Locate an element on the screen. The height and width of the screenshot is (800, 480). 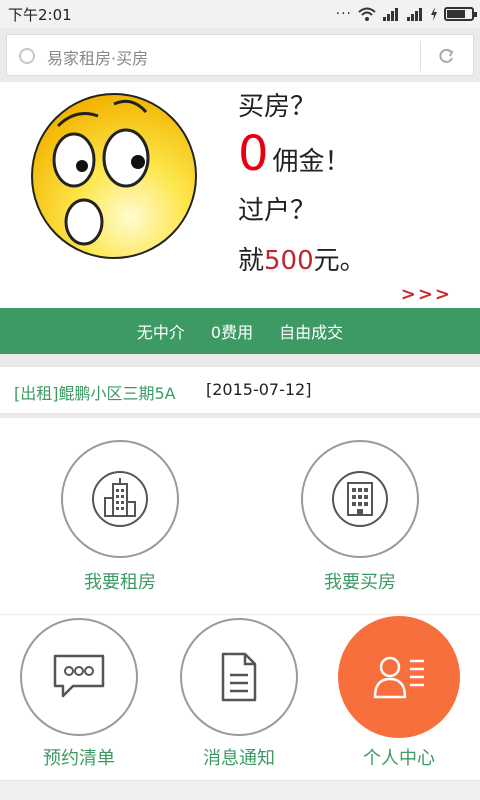
notifications-label: 消息通知 is located at coordinates (239, 757).